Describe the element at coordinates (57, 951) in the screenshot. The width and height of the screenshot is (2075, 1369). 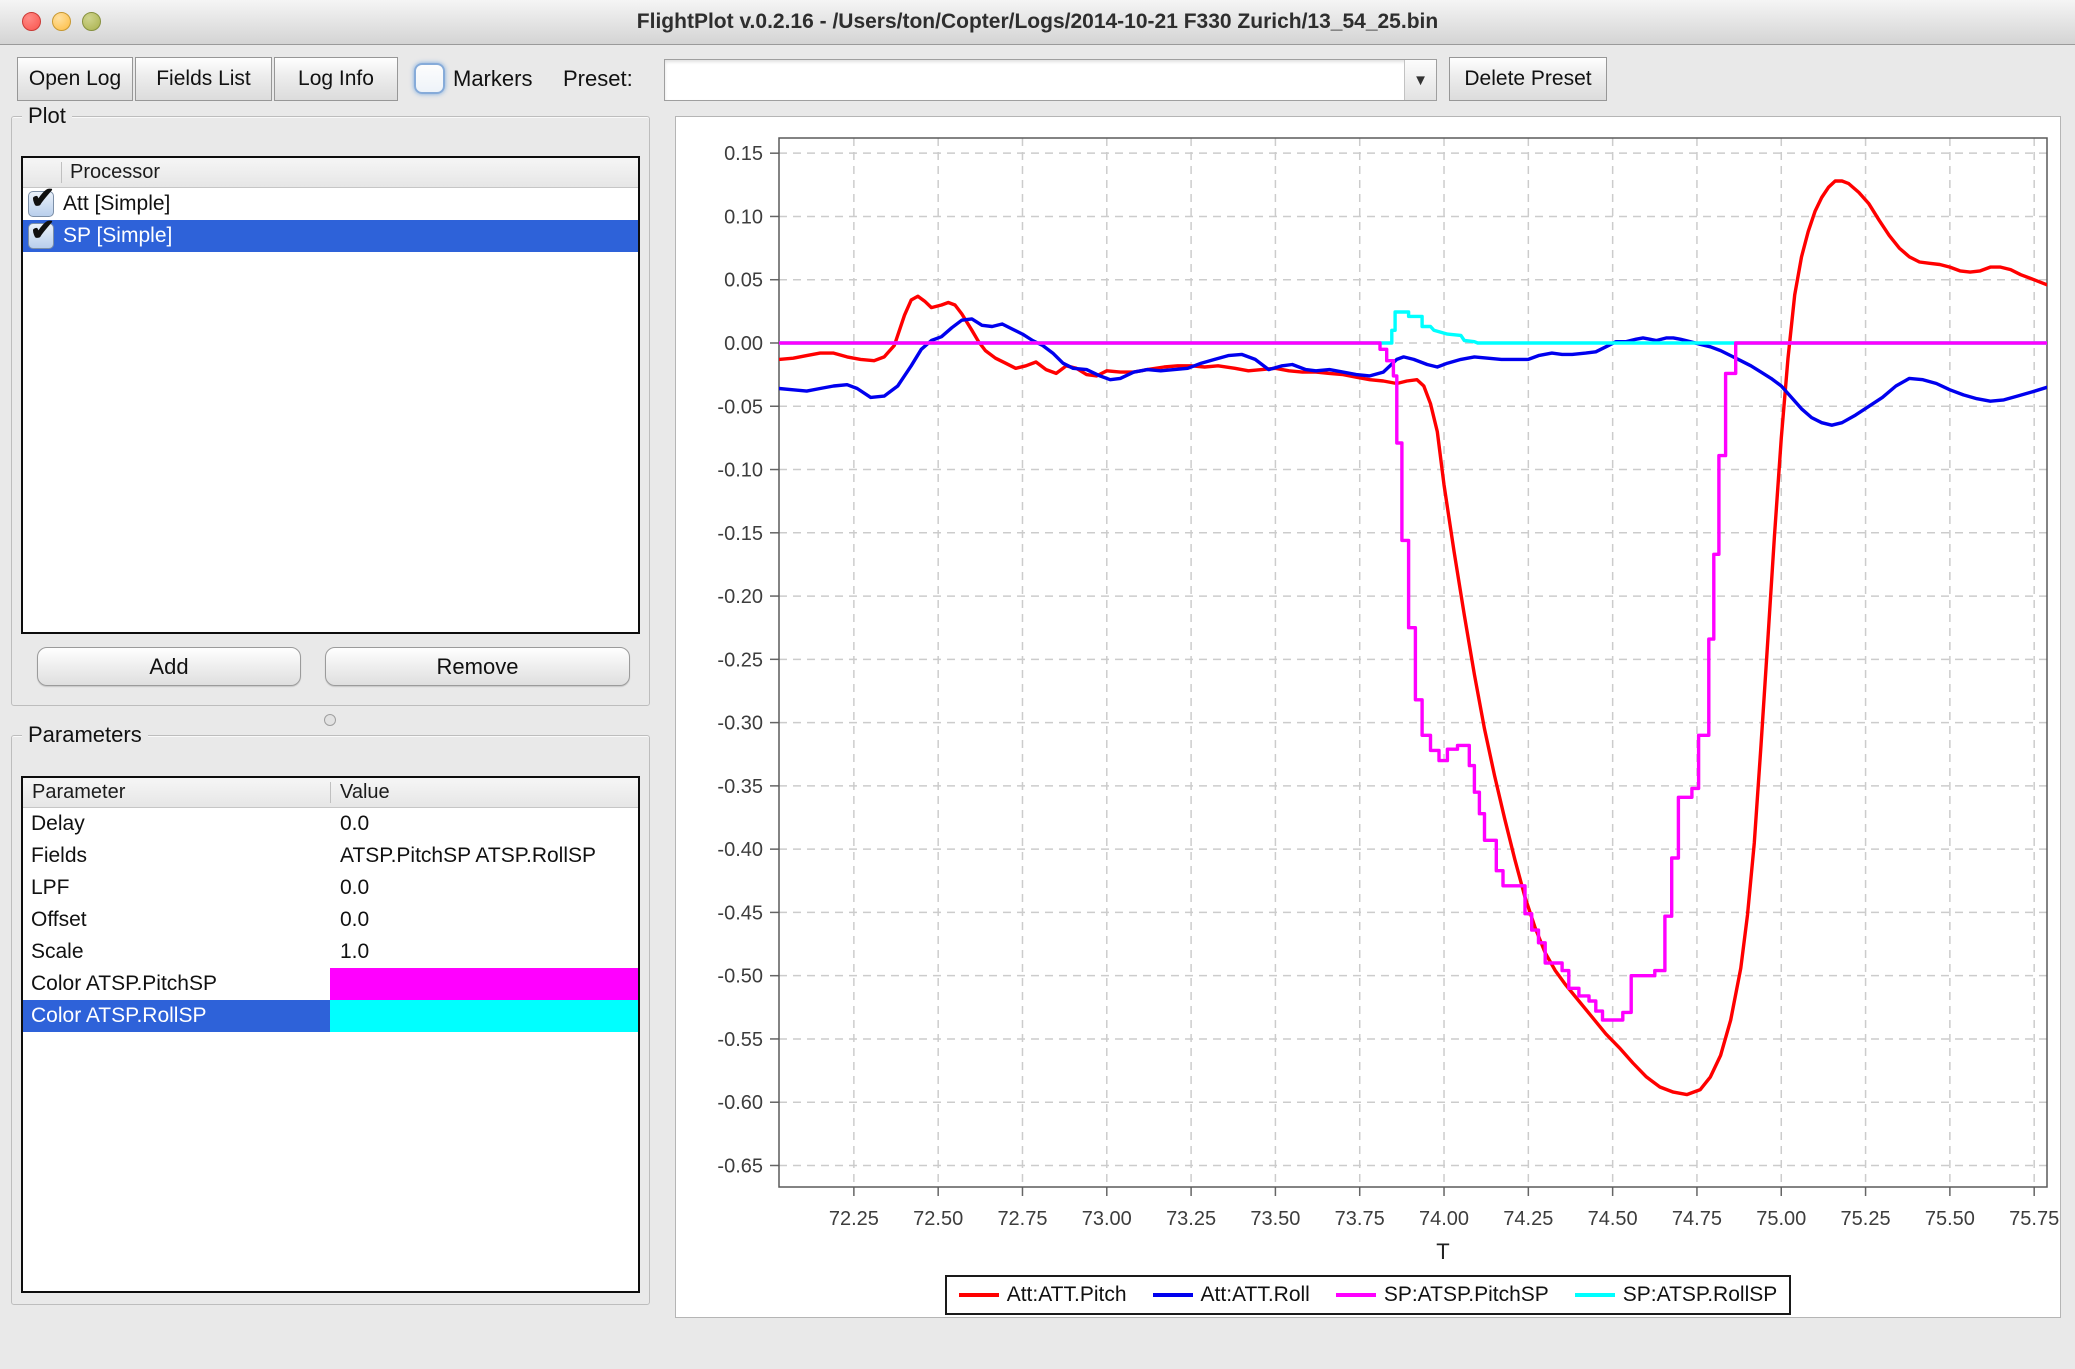
I see `param-name: Scale` at that location.